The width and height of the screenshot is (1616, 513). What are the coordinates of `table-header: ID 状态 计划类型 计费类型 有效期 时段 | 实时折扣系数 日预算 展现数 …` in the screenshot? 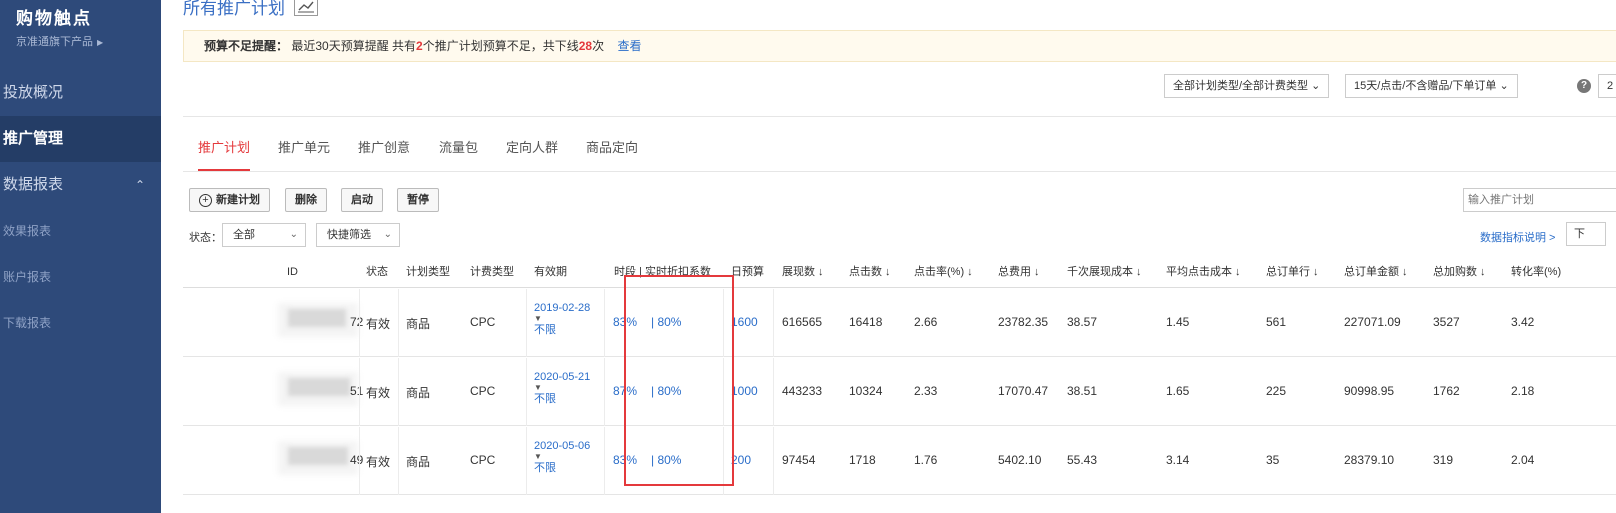 It's located at (899, 272).